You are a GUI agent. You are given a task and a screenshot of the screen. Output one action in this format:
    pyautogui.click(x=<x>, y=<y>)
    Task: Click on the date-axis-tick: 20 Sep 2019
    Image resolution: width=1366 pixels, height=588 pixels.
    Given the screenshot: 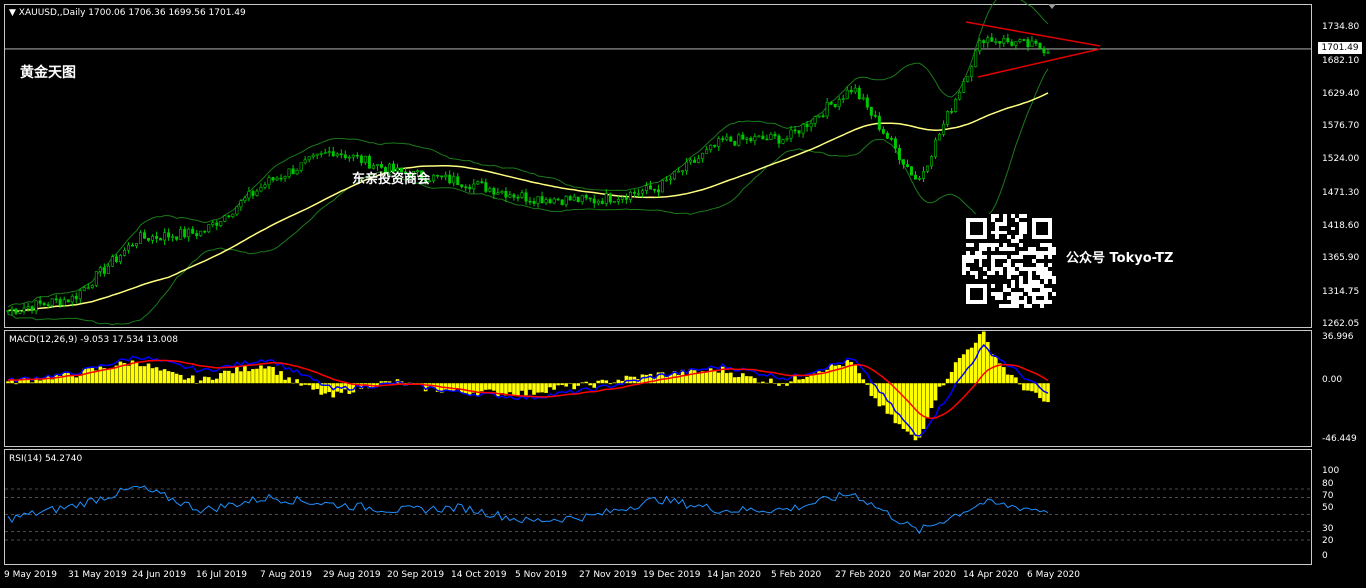 What is the action you would take?
    pyautogui.click(x=416, y=575)
    